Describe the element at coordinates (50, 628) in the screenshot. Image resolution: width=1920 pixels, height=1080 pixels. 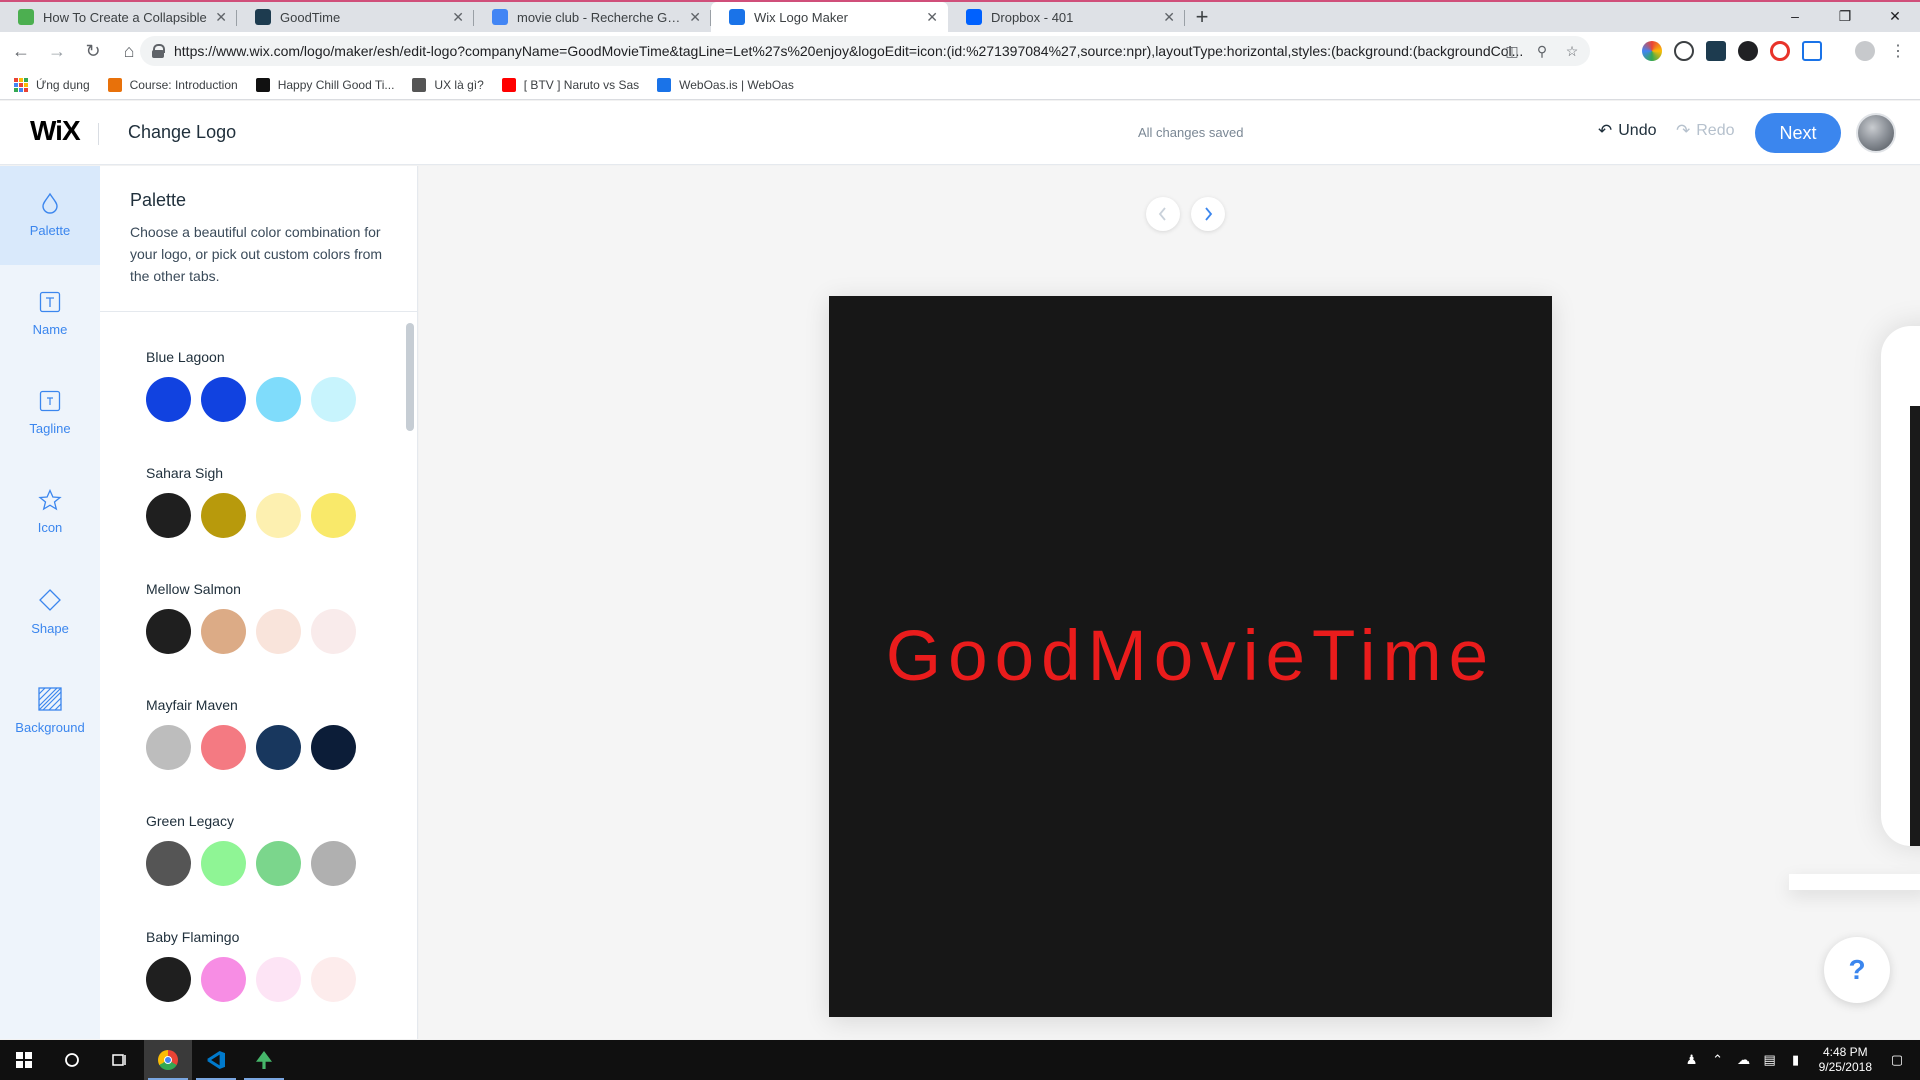
I see `rail-tab-label: Shape` at that location.